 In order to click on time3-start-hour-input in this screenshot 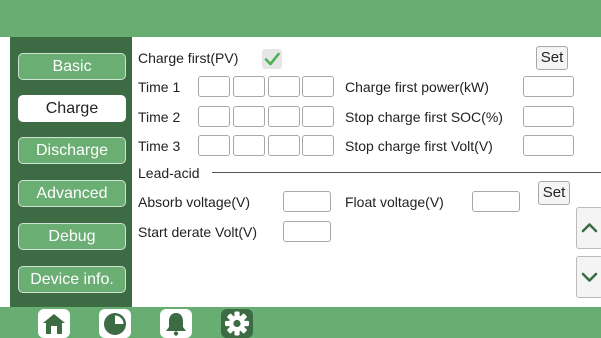, I will do `click(214, 145)`.